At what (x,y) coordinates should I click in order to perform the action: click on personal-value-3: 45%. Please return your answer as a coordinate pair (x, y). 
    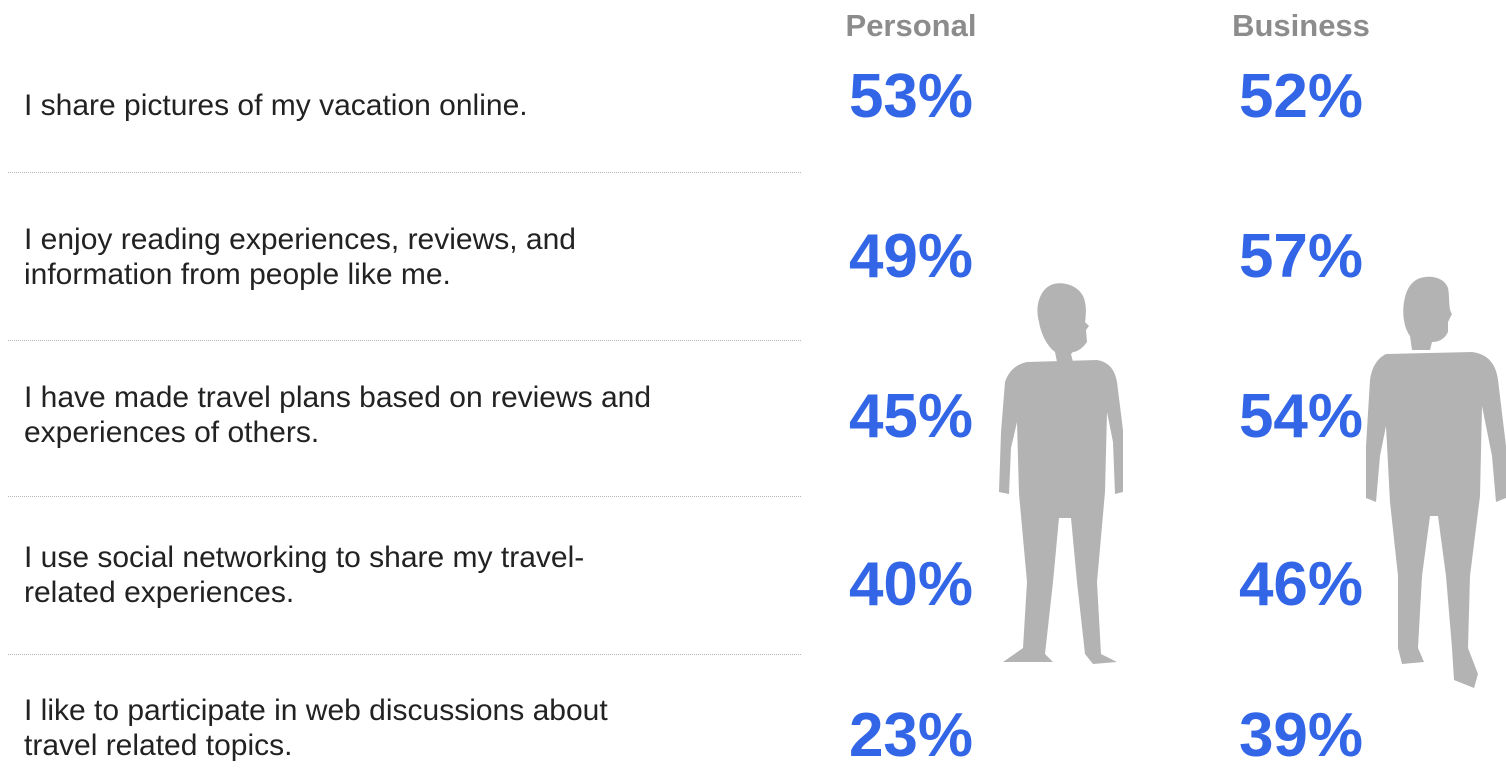
    Looking at the image, I should click on (911, 416).